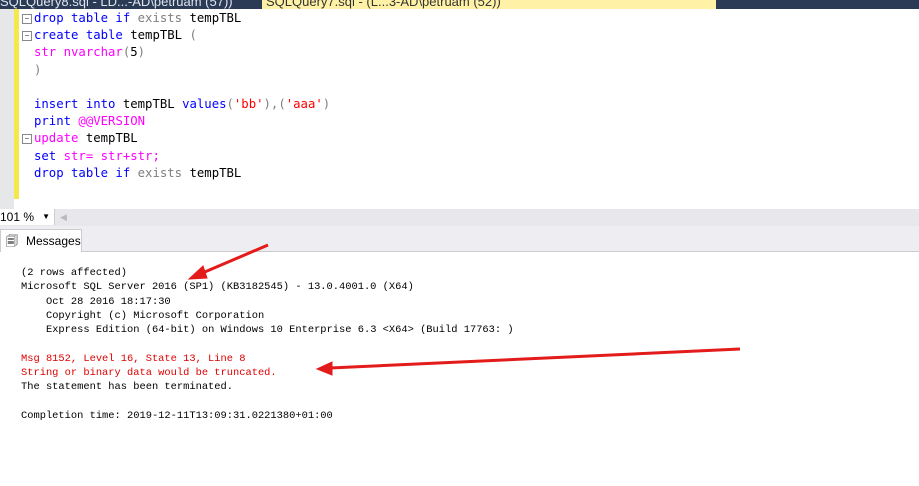 This screenshot has height=486, width=919. I want to click on code-line: str nvarchar(5), so click(182, 52).